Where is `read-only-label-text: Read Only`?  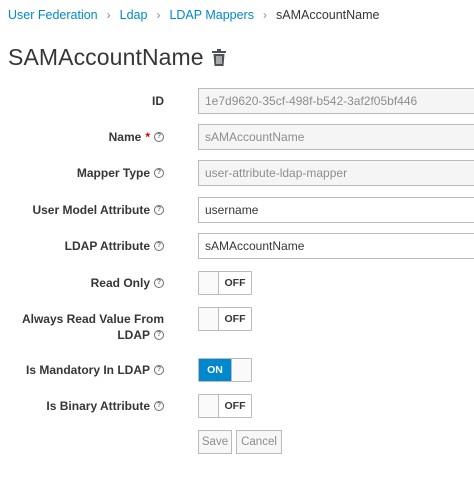
read-only-label-text: Read Only is located at coordinates (120, 283).